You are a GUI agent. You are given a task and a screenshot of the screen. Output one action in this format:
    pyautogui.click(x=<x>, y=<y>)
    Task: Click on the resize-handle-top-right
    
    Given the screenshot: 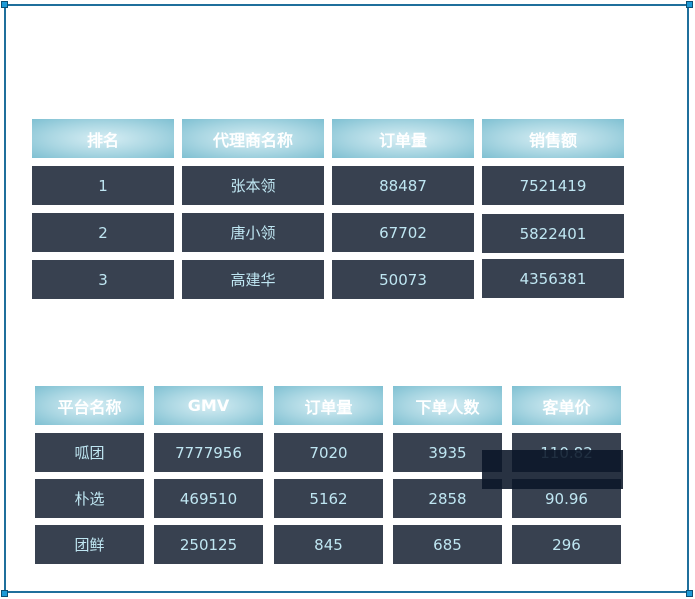 What is the action you would take?
    pyautogui.click(x=689, y=4)
    